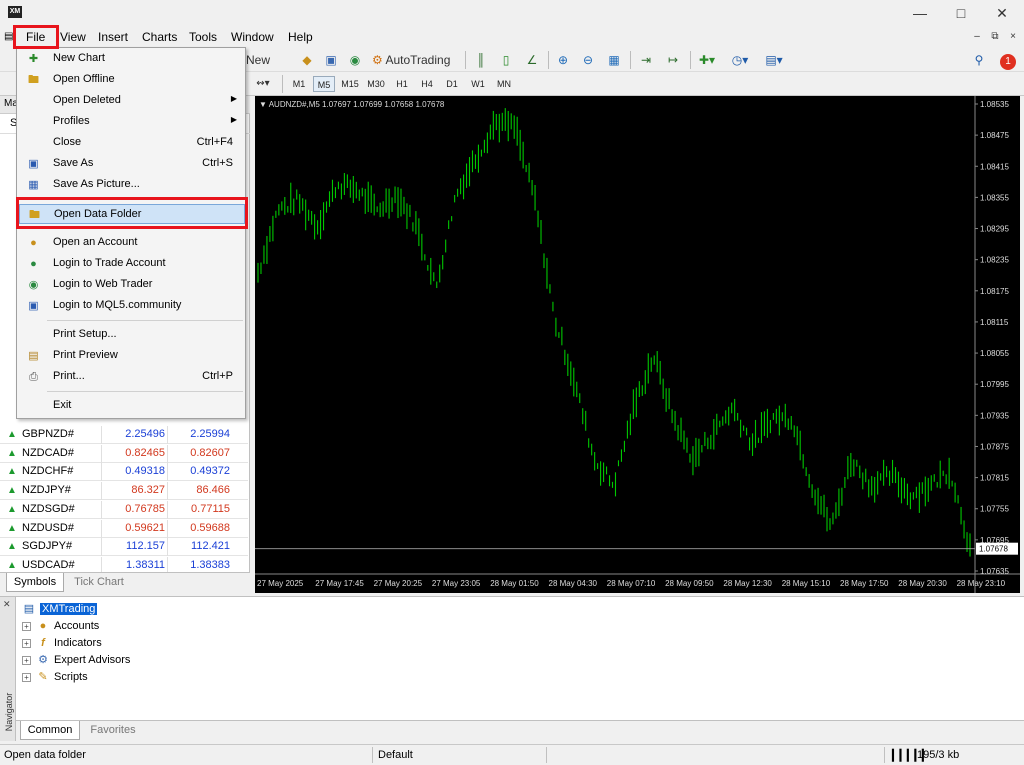  What do you see at coordinates (300, 37) in the screenshot?
I see `menu-help: Help` at bounding box center [300, 37].